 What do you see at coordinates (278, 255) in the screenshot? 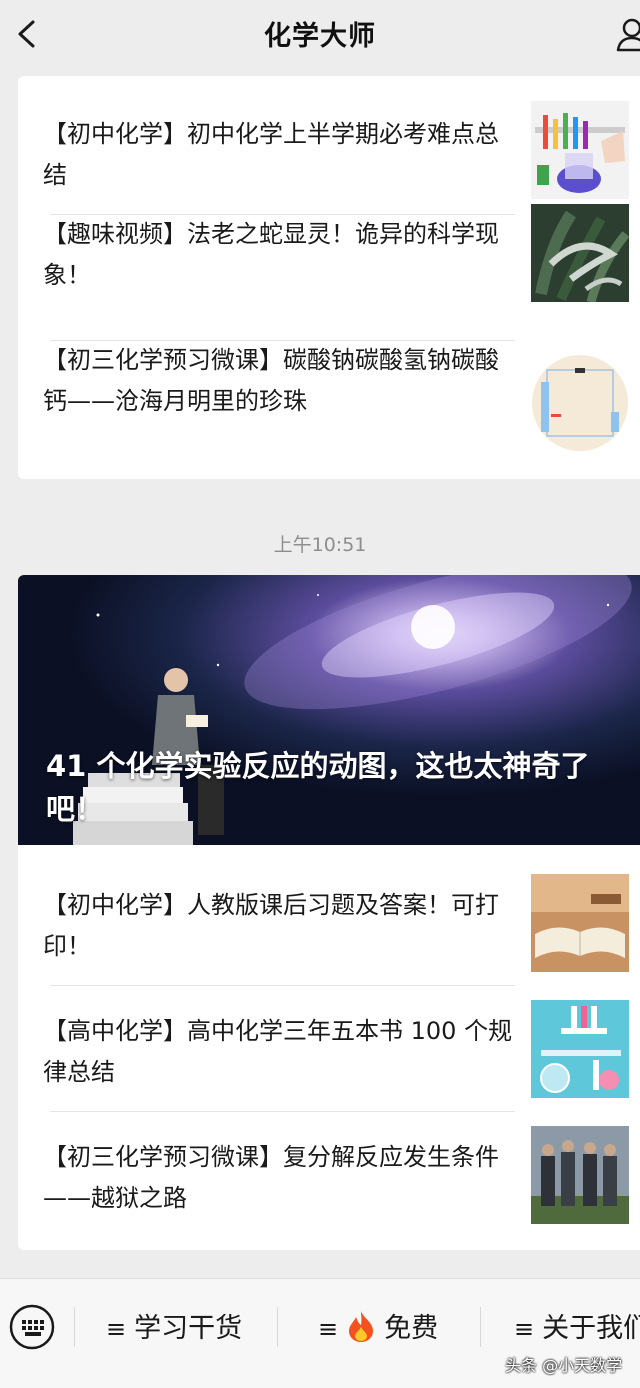
I see `article-title: 【趣味视频】法老之蛇显灵！诡异的科学现象！` at bounding box center [278, 255].